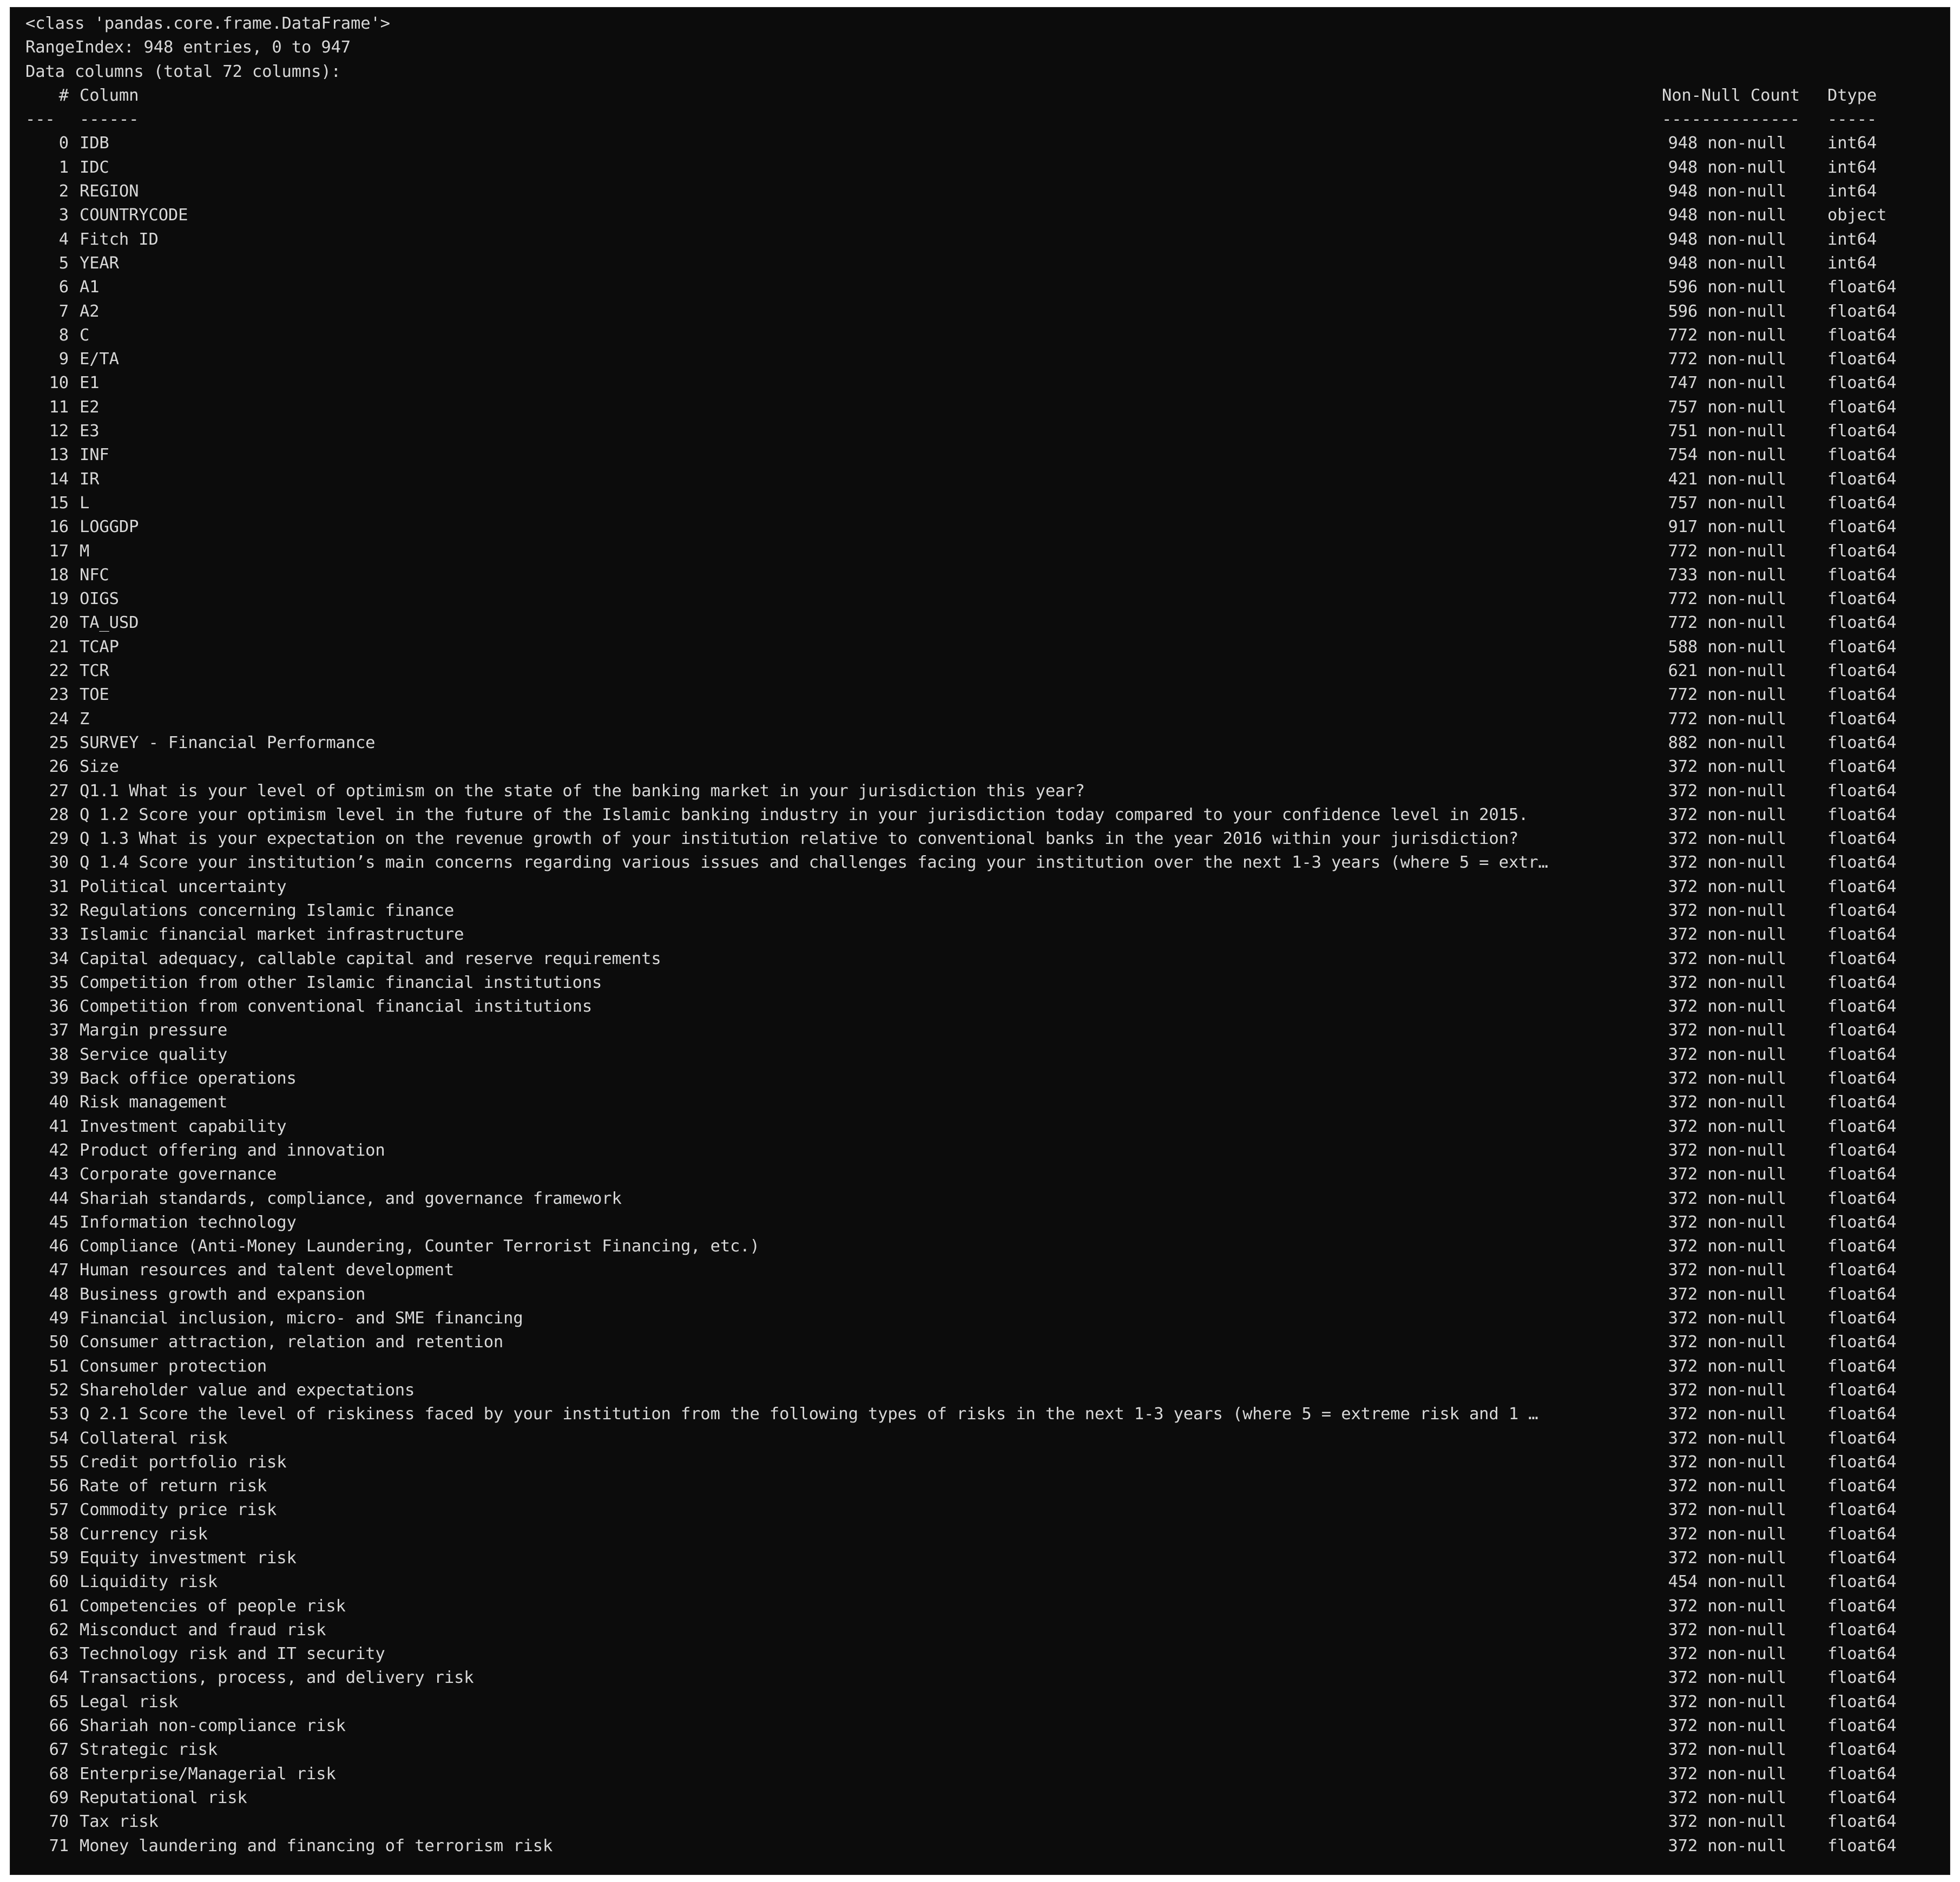 Image resolution: width=1960 pixels, height=1882 pixels. Describe the element at coordinates (1727, 431) in the screenshot. I see `row-non-null-count: 751 non-null` at that location.